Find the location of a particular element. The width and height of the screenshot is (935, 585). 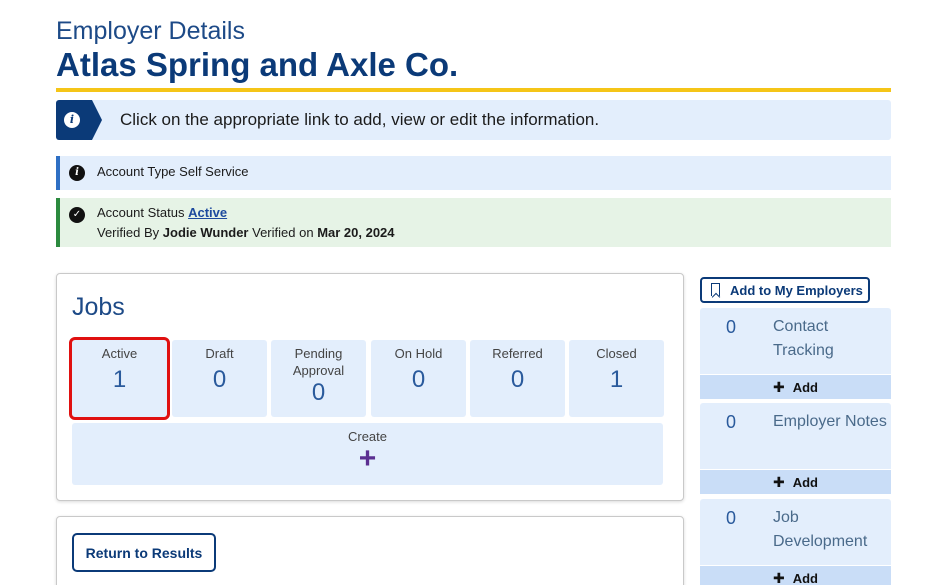

page-title: Atlas Spring and Axle Co. is located at coordinates (257, 64).